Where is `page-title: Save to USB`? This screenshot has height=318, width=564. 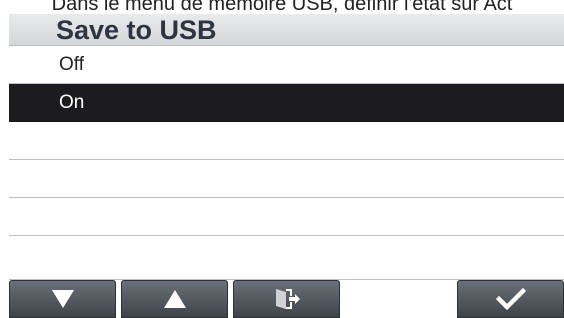 page-title: Save to USB is located at coordinates (136, 30).